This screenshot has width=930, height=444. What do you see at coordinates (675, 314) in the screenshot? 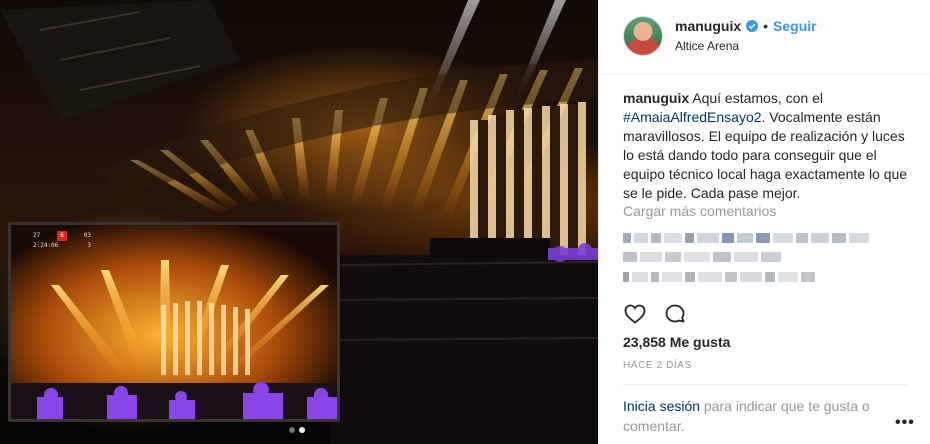
I see `comment-bubble-icon` at bounding box center [675, 314].